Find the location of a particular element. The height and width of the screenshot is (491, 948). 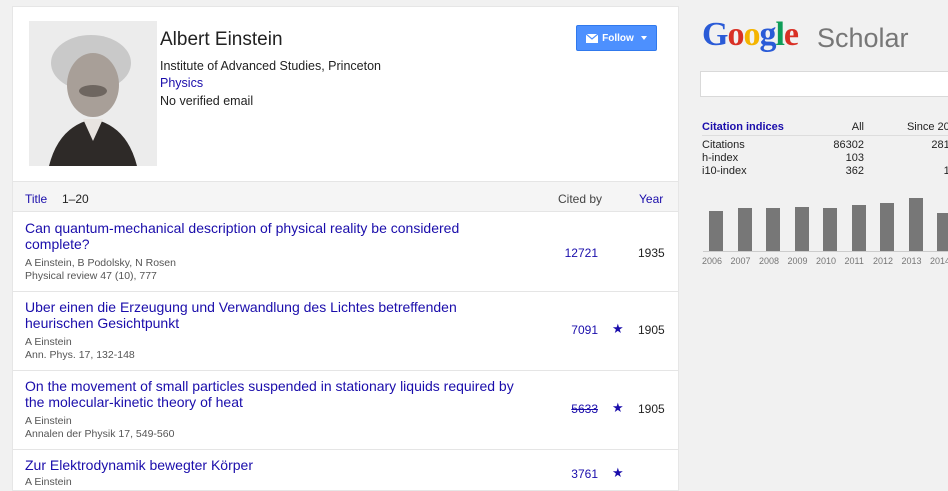

chart-tick-label: 2012 is located at coordinates (883, 261).